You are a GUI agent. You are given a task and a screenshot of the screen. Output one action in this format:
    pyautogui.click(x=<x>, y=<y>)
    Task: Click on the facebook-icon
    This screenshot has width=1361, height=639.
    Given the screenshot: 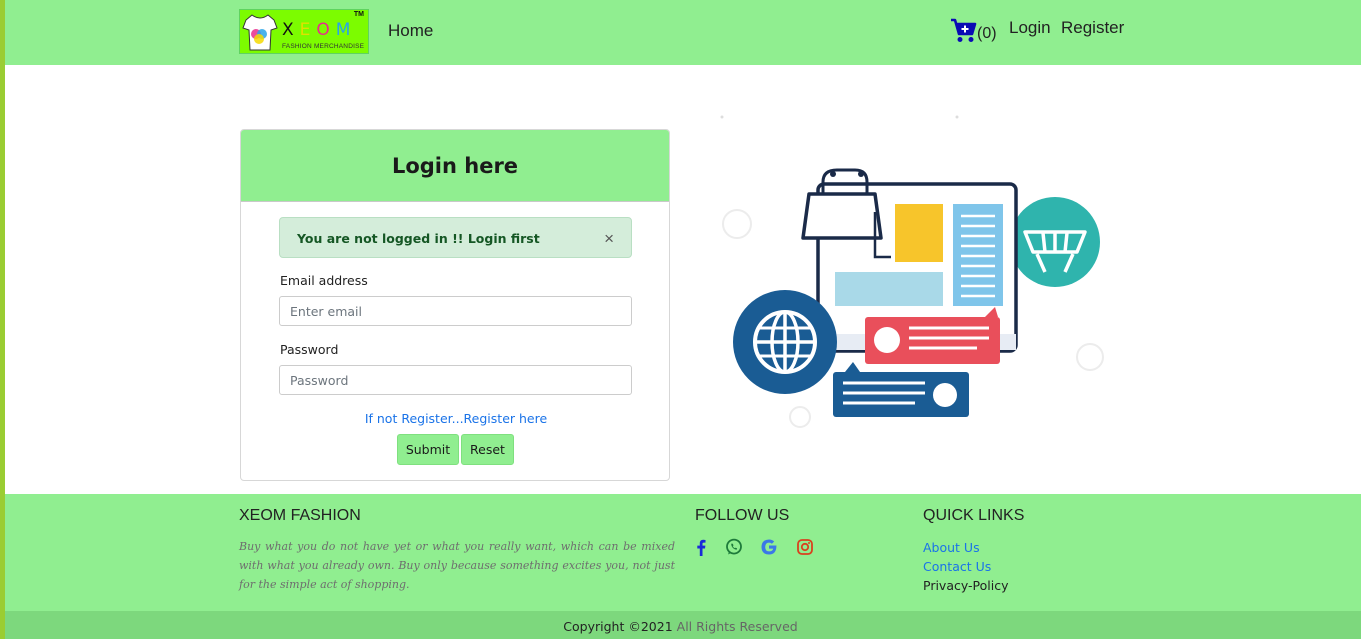 What is the action you would take?
    pyautogui.click(x=701, y=547)
    